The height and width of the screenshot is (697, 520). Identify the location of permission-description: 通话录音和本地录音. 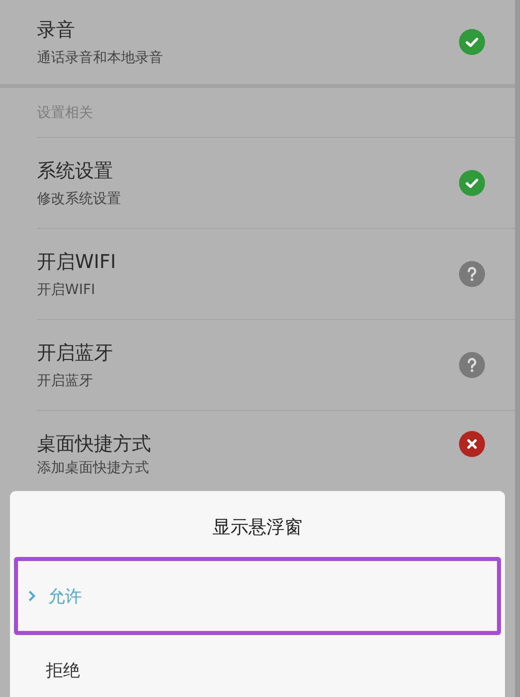
(100, 58).